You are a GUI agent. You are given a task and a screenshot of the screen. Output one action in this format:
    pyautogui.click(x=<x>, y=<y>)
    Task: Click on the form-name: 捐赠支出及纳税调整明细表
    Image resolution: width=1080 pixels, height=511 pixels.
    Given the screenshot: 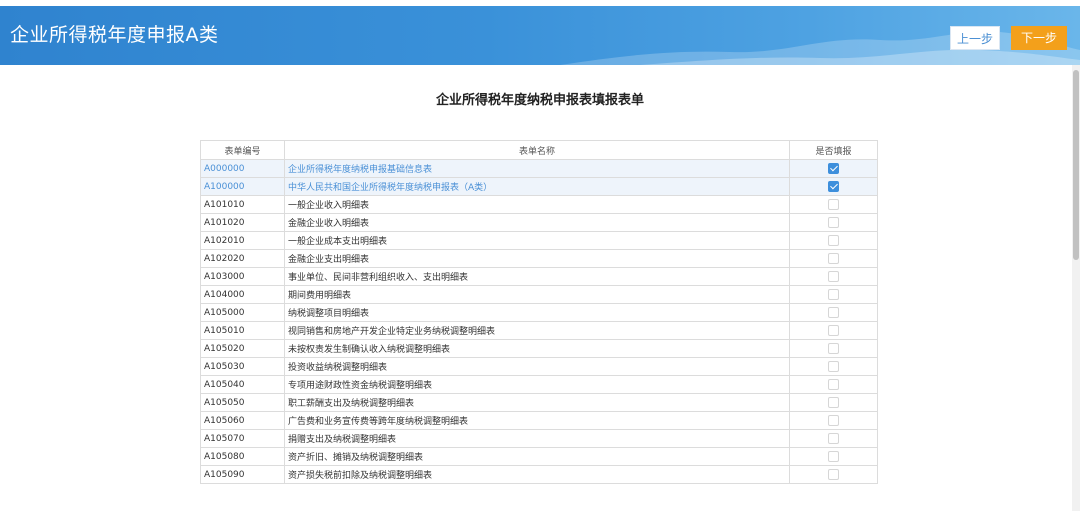 What is the action you would take?
    pyautogui.click(x=537, y=438)
    